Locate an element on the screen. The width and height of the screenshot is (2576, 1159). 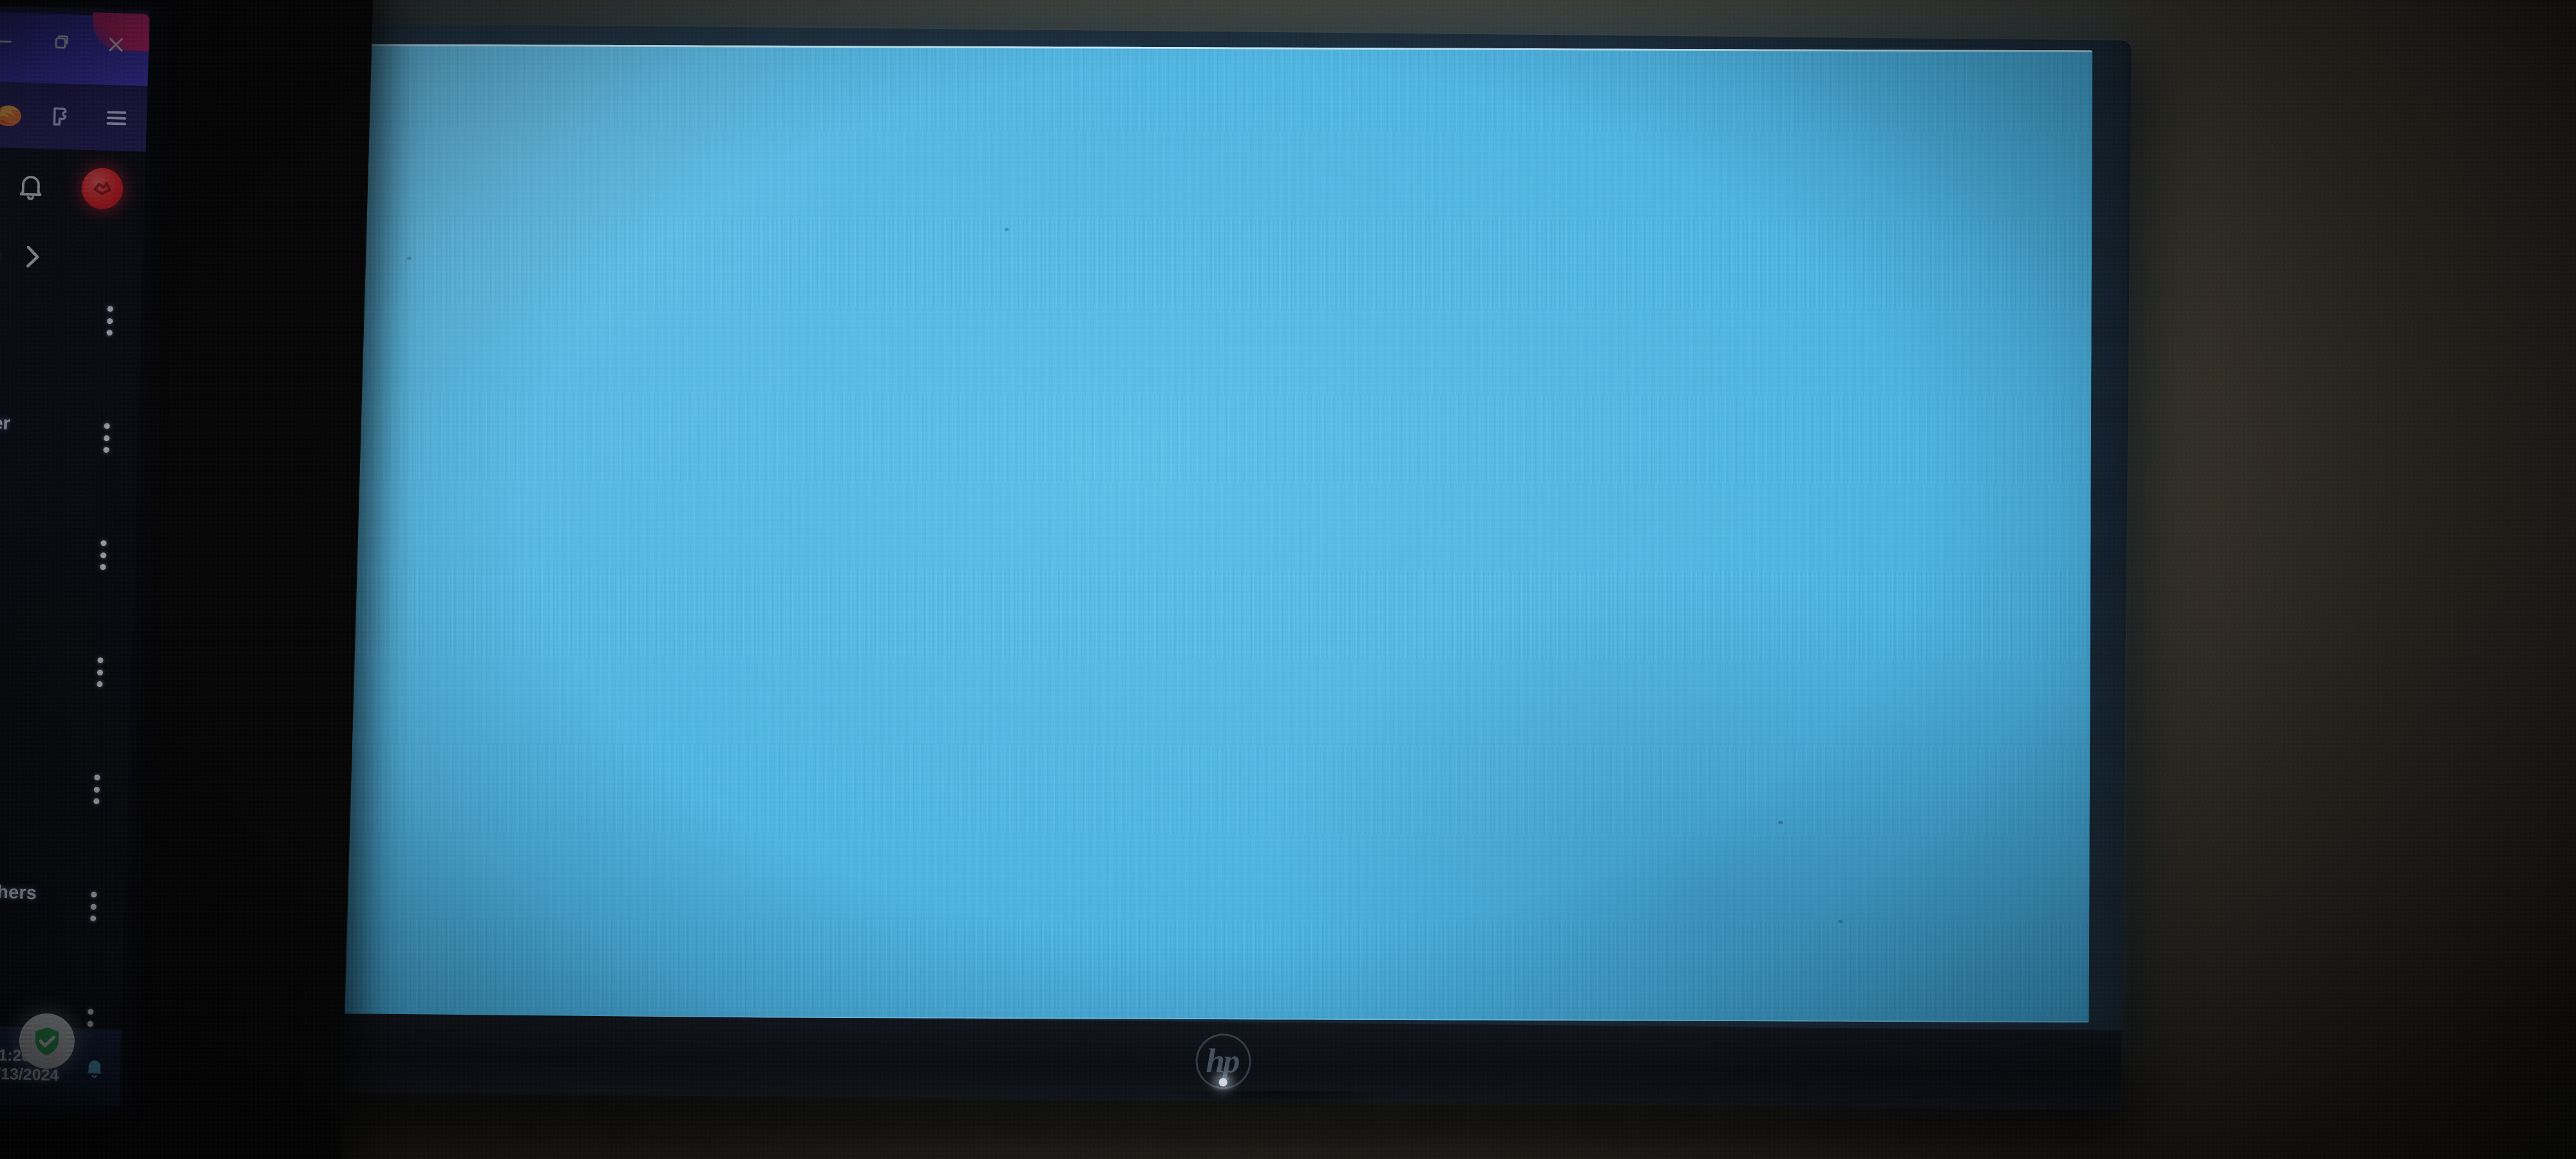
video-title: Under the Snow in Shelter is located at coordinates (5, 420).